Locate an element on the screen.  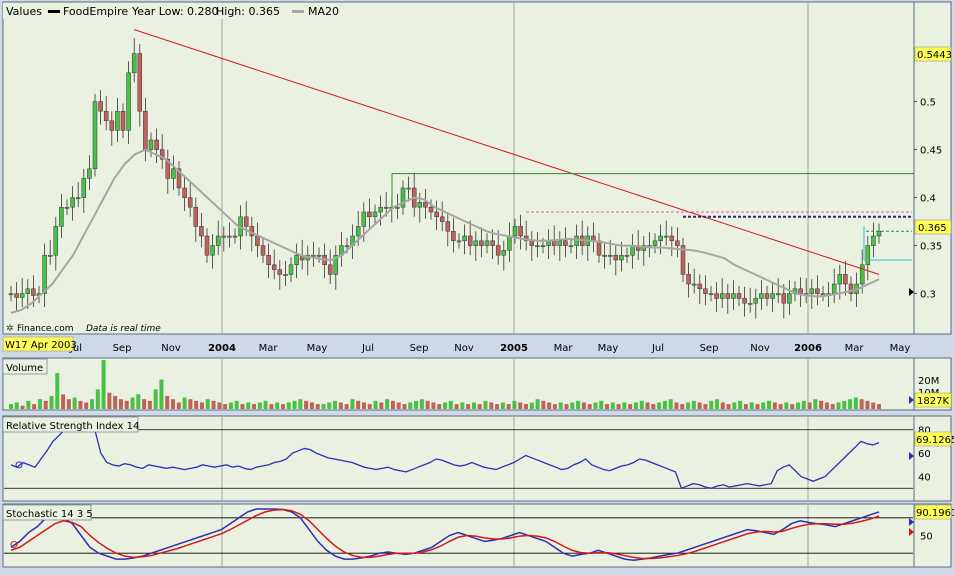
rsi-tick-label: 40 is located at coordinates (924, 478).